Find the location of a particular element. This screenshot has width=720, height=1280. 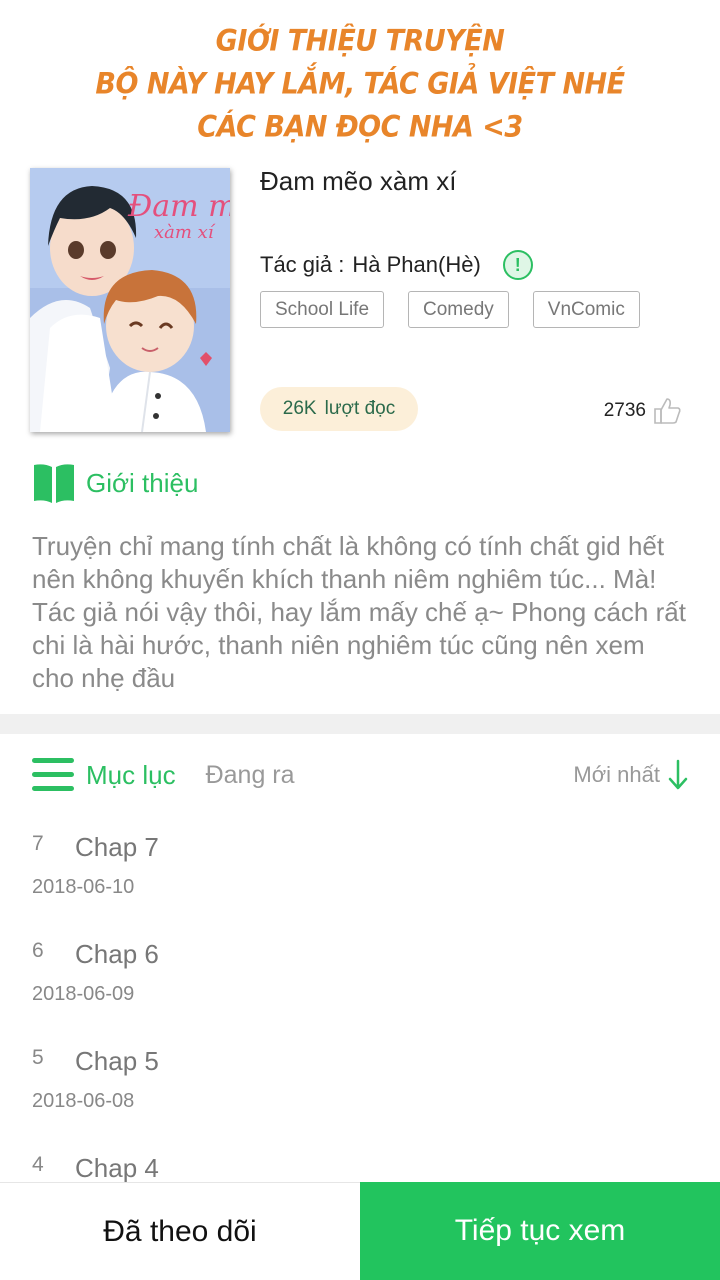

chapter-number: 5 is located at coordinates (38, 1057).